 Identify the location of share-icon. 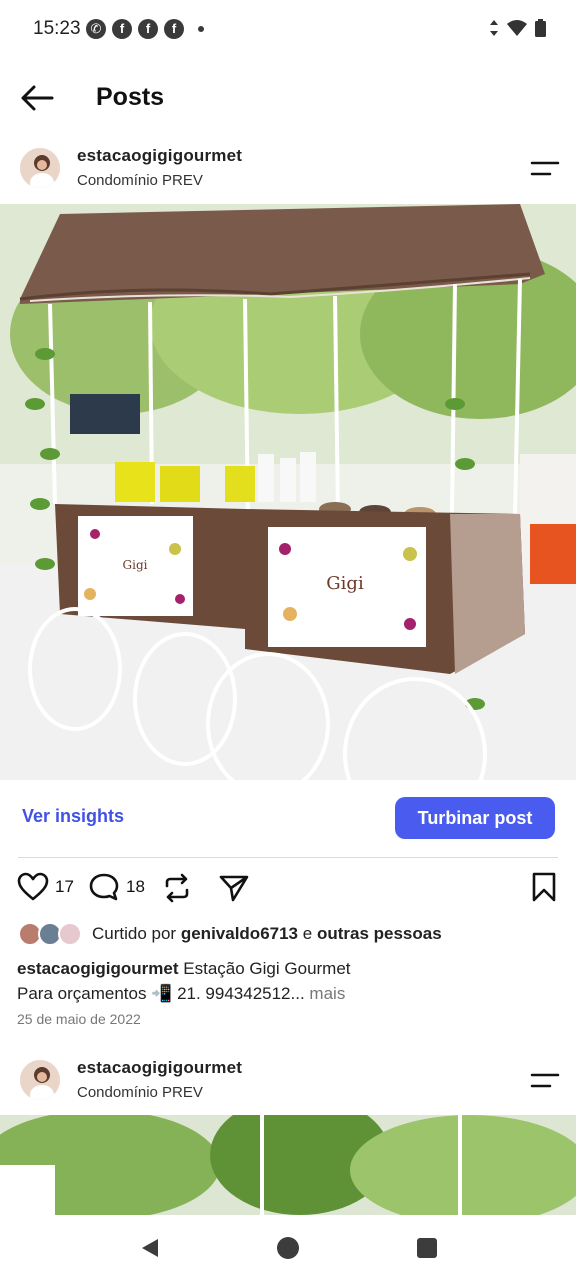
(234, 888).